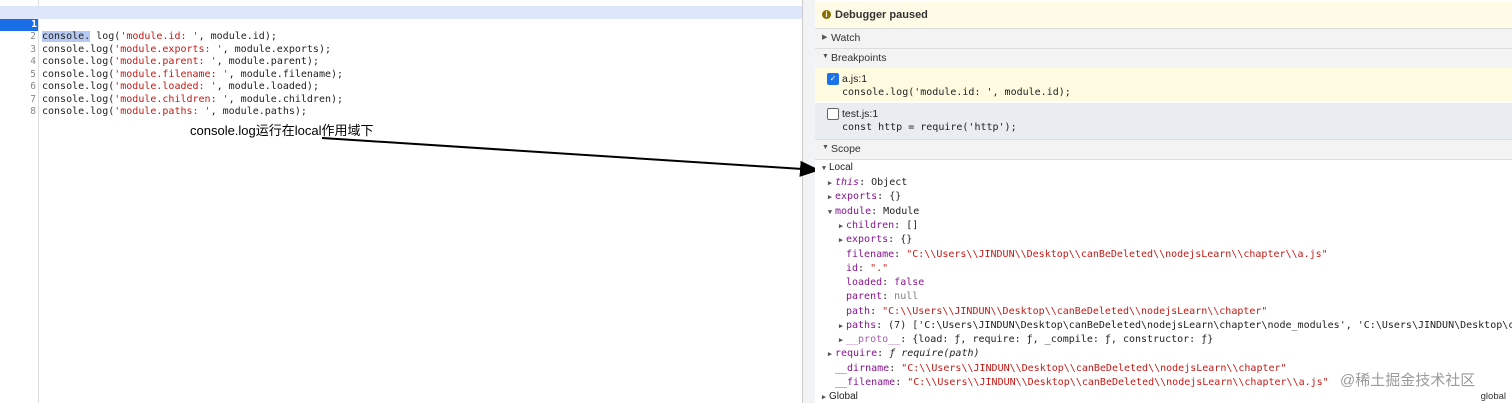 The image size is (1512, 403). What do you see at coordinates (867, 268) in the screenshot?
I see `scope-property: id: "."` at bounding box center [867, 268].